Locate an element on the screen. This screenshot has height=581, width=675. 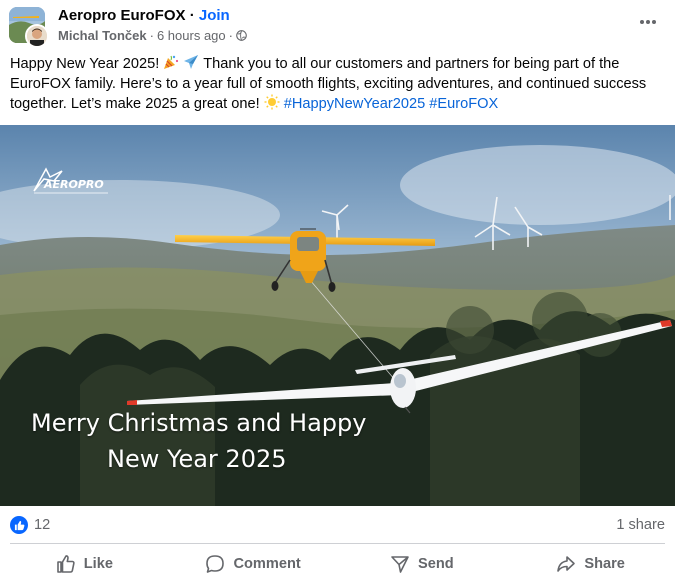
share-label: Share is located at coordinates (604, 563).